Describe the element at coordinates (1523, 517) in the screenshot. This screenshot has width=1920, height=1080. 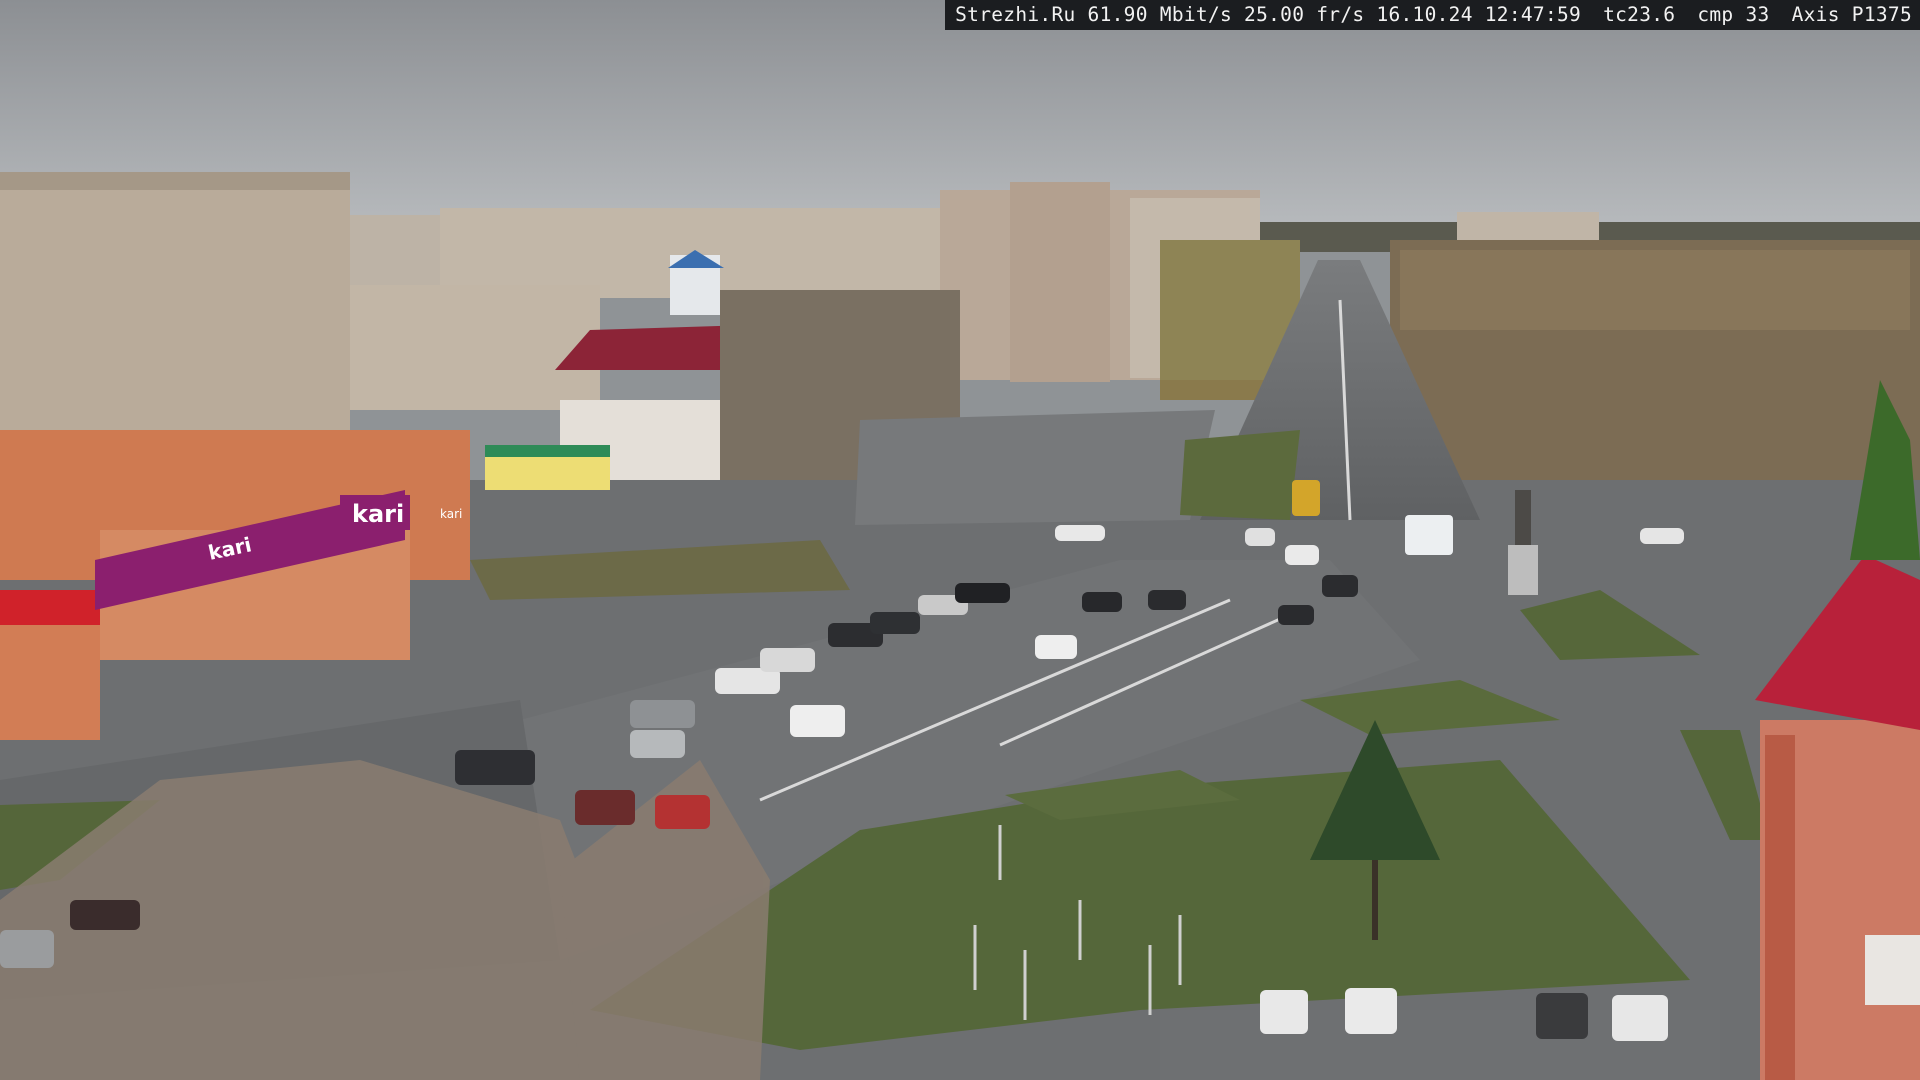
I see `monument` at that location.